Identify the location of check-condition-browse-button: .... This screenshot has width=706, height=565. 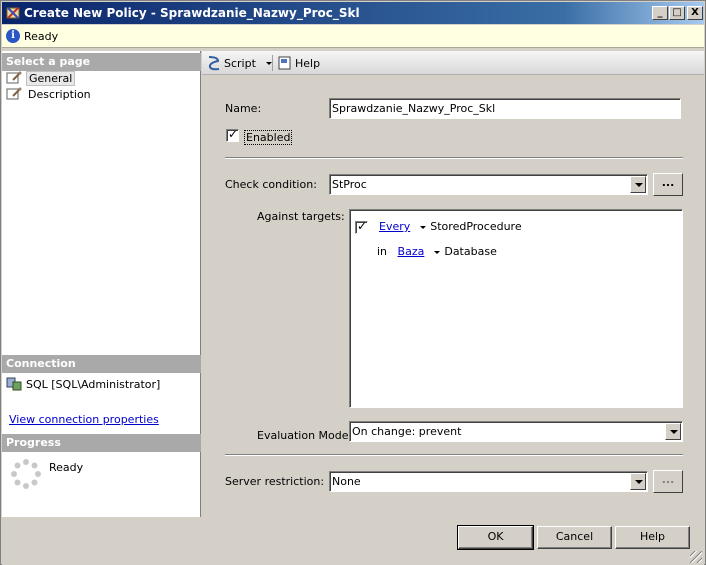
(668, 184).